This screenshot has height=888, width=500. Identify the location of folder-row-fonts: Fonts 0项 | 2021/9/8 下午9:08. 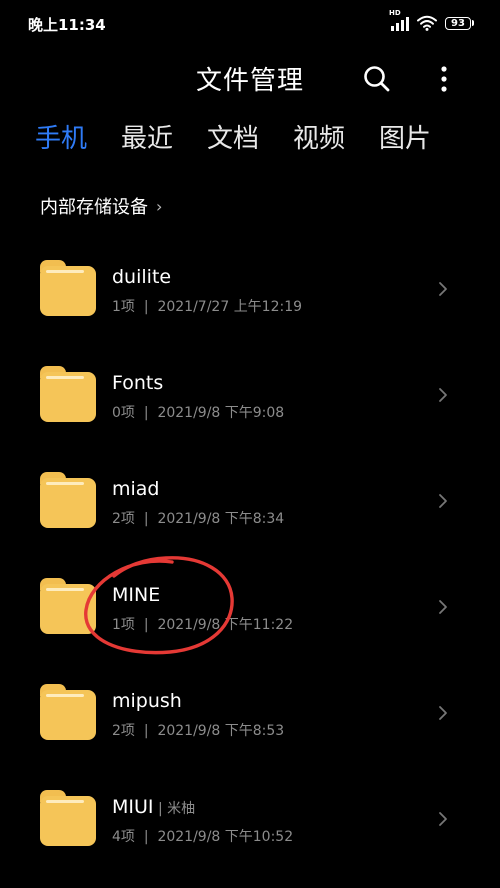
(250, 395).